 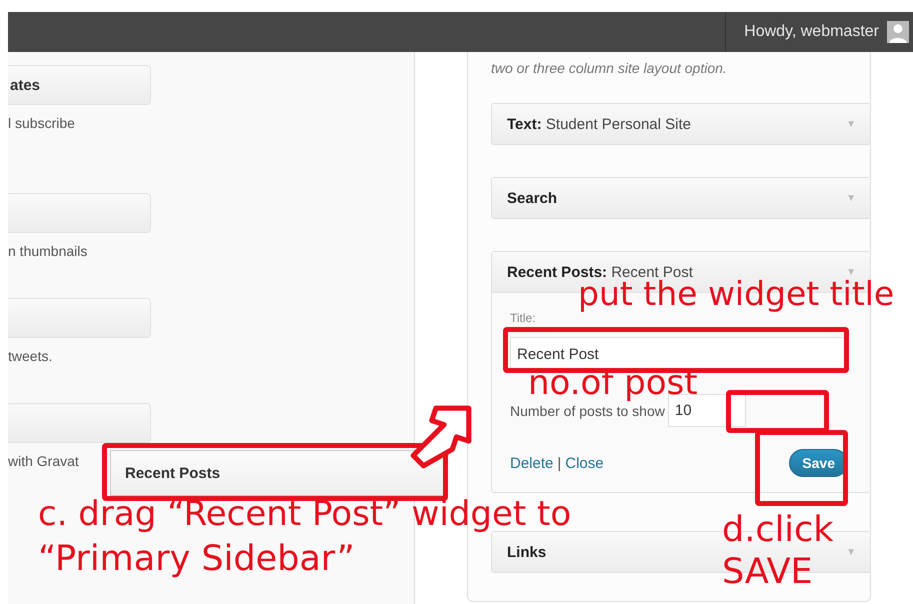 What do you see at coordinates (305, 514) in the screenshot?
I see `annotation-text: c. drag “Recent Post” widget to` at bounding box center [305, 514].